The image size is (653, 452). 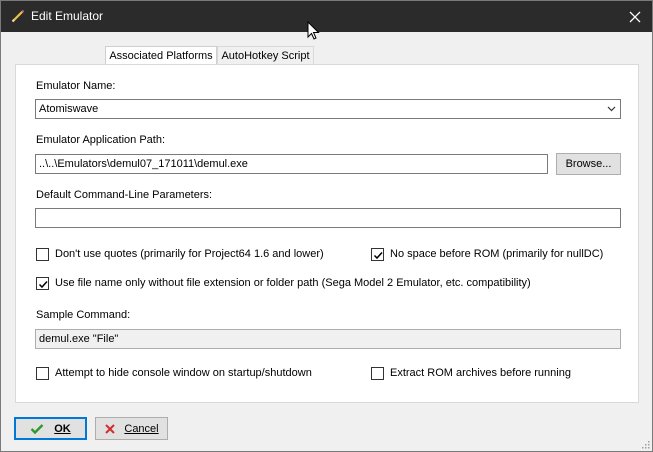 I want to click on params-input, so click(x=328, y=218).